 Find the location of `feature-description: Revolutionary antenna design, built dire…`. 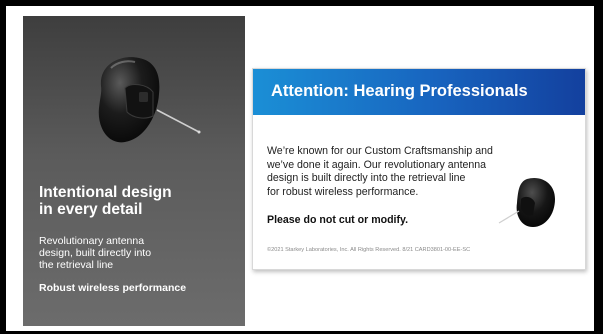

feature-description: Revolutionary antenna design, built dire… is located at coordinates (139, 253).